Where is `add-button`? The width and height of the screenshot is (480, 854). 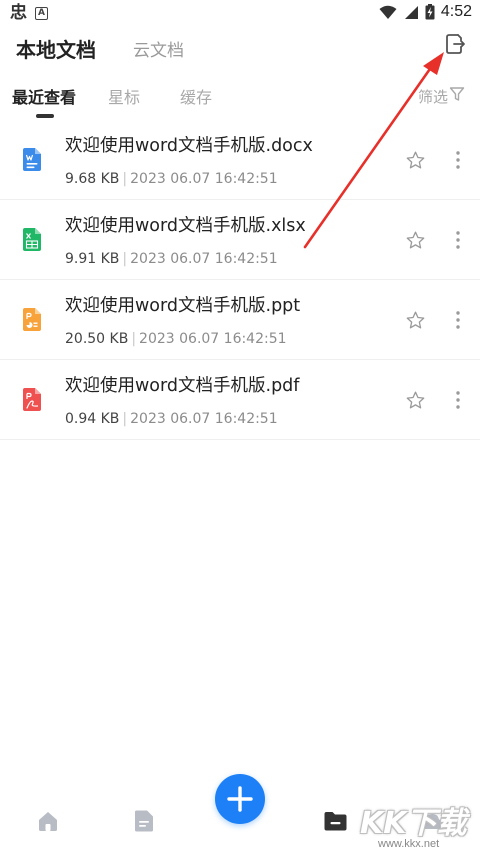 add-button is located at coordinates (240, 799).